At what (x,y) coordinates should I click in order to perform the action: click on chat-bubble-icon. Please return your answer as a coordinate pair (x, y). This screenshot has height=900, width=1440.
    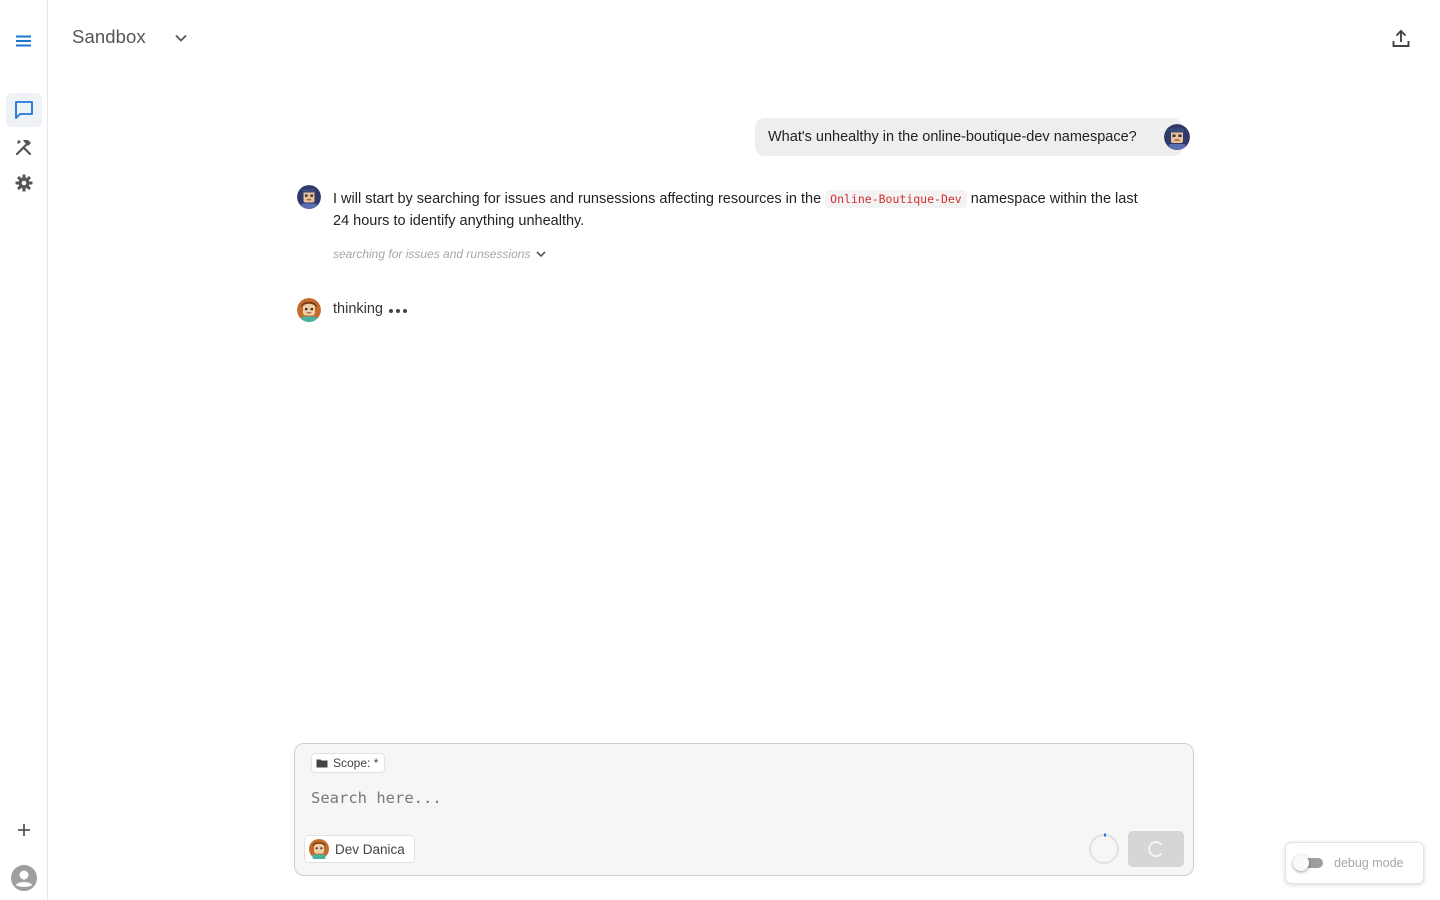
    Looking at the image, I should click on (24, 110).